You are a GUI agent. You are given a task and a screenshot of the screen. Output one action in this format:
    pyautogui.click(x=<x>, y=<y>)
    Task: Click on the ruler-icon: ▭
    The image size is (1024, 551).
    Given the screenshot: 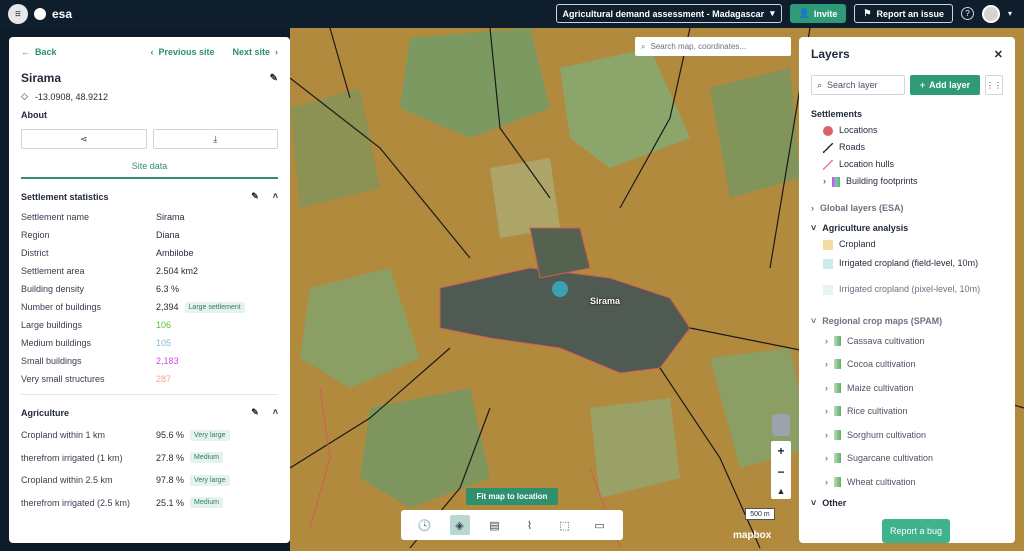 What is the action you would take?
    pyautogui.click(x=600, y=525)
    